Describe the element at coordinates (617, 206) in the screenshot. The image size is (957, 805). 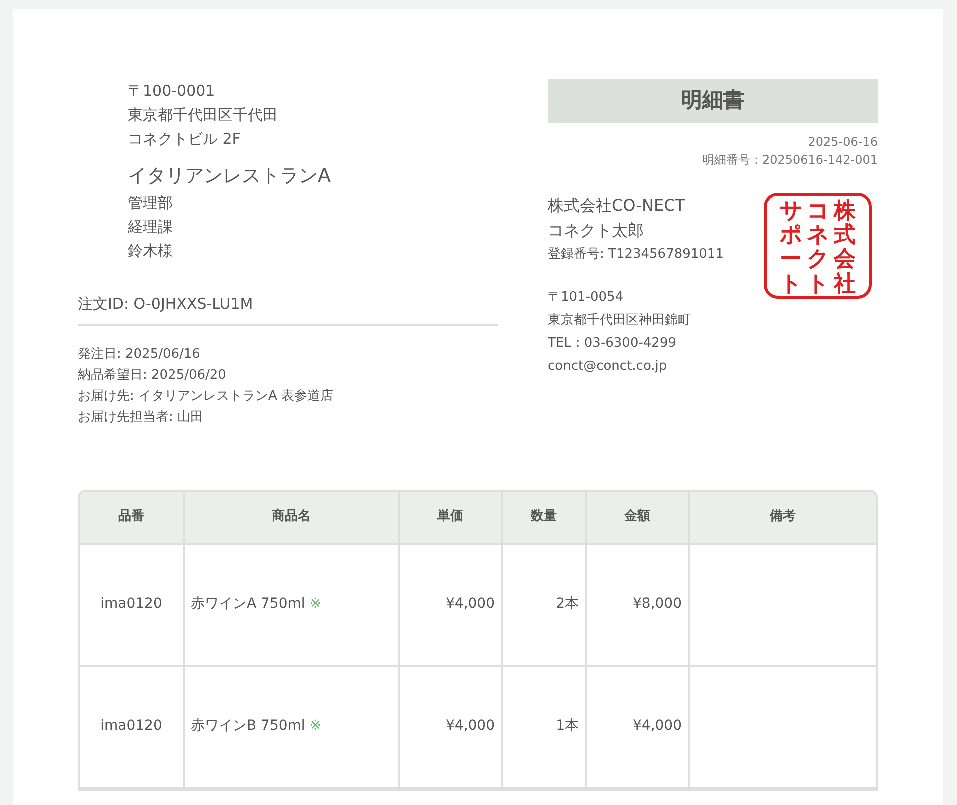
I see `issuer-company: 株式会社CO-NECT` at that location.